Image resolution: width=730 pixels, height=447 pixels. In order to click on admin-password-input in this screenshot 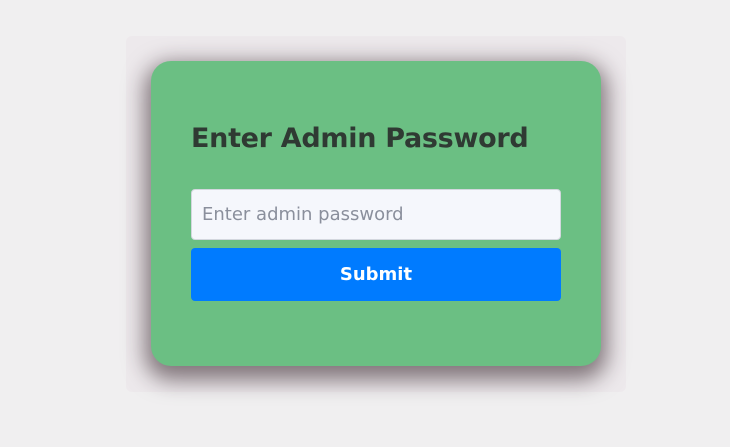, I will do `click(376, 214)`.